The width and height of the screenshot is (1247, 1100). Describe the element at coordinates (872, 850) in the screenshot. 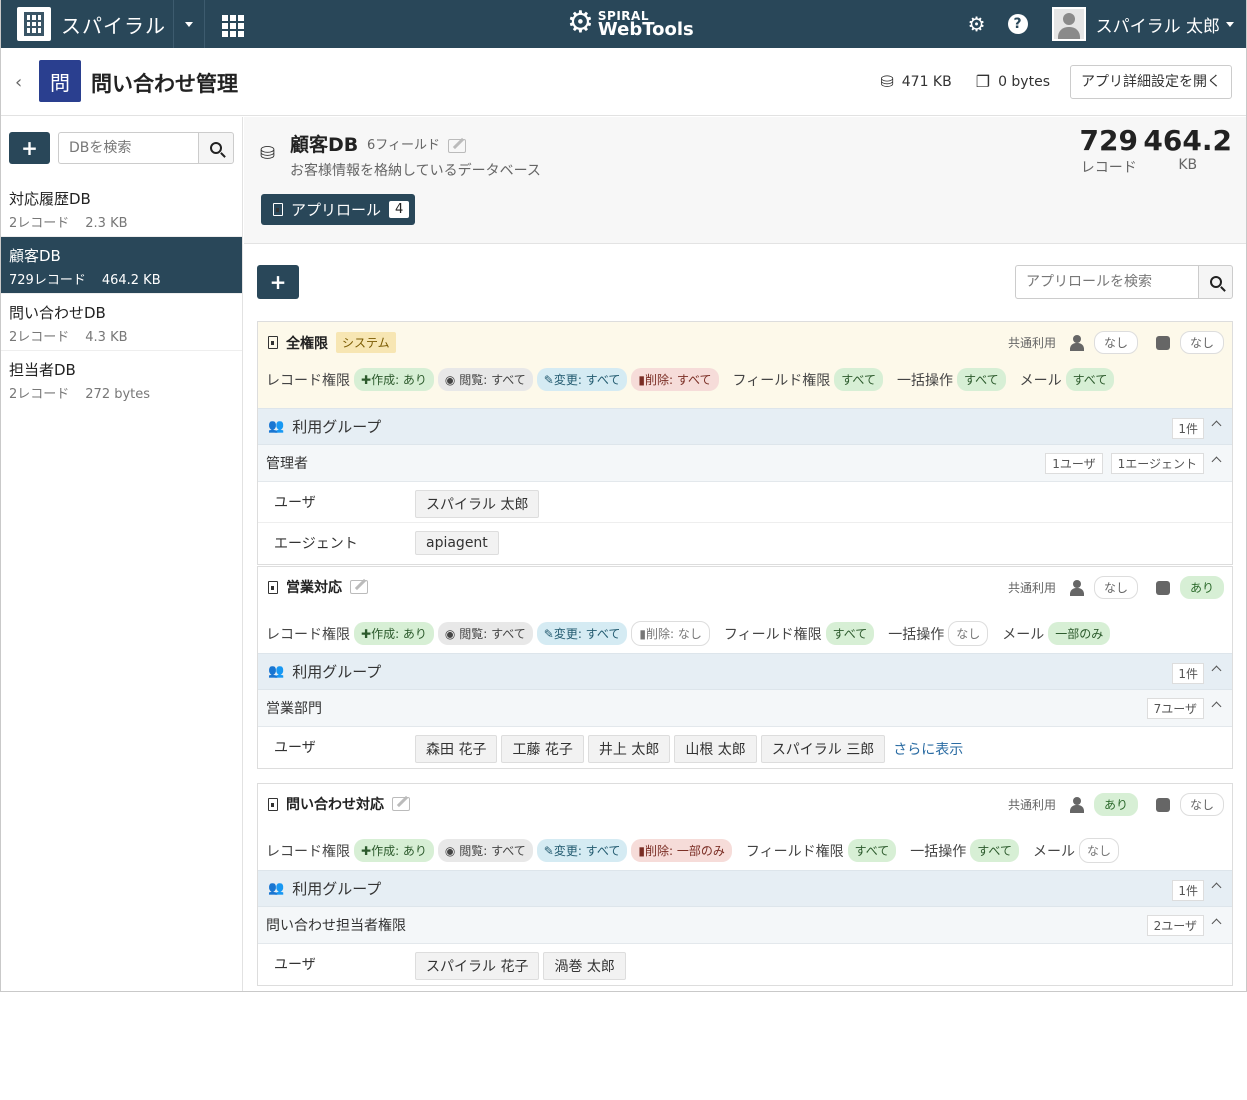

I see `field-perm-tag: すべて` at that location.